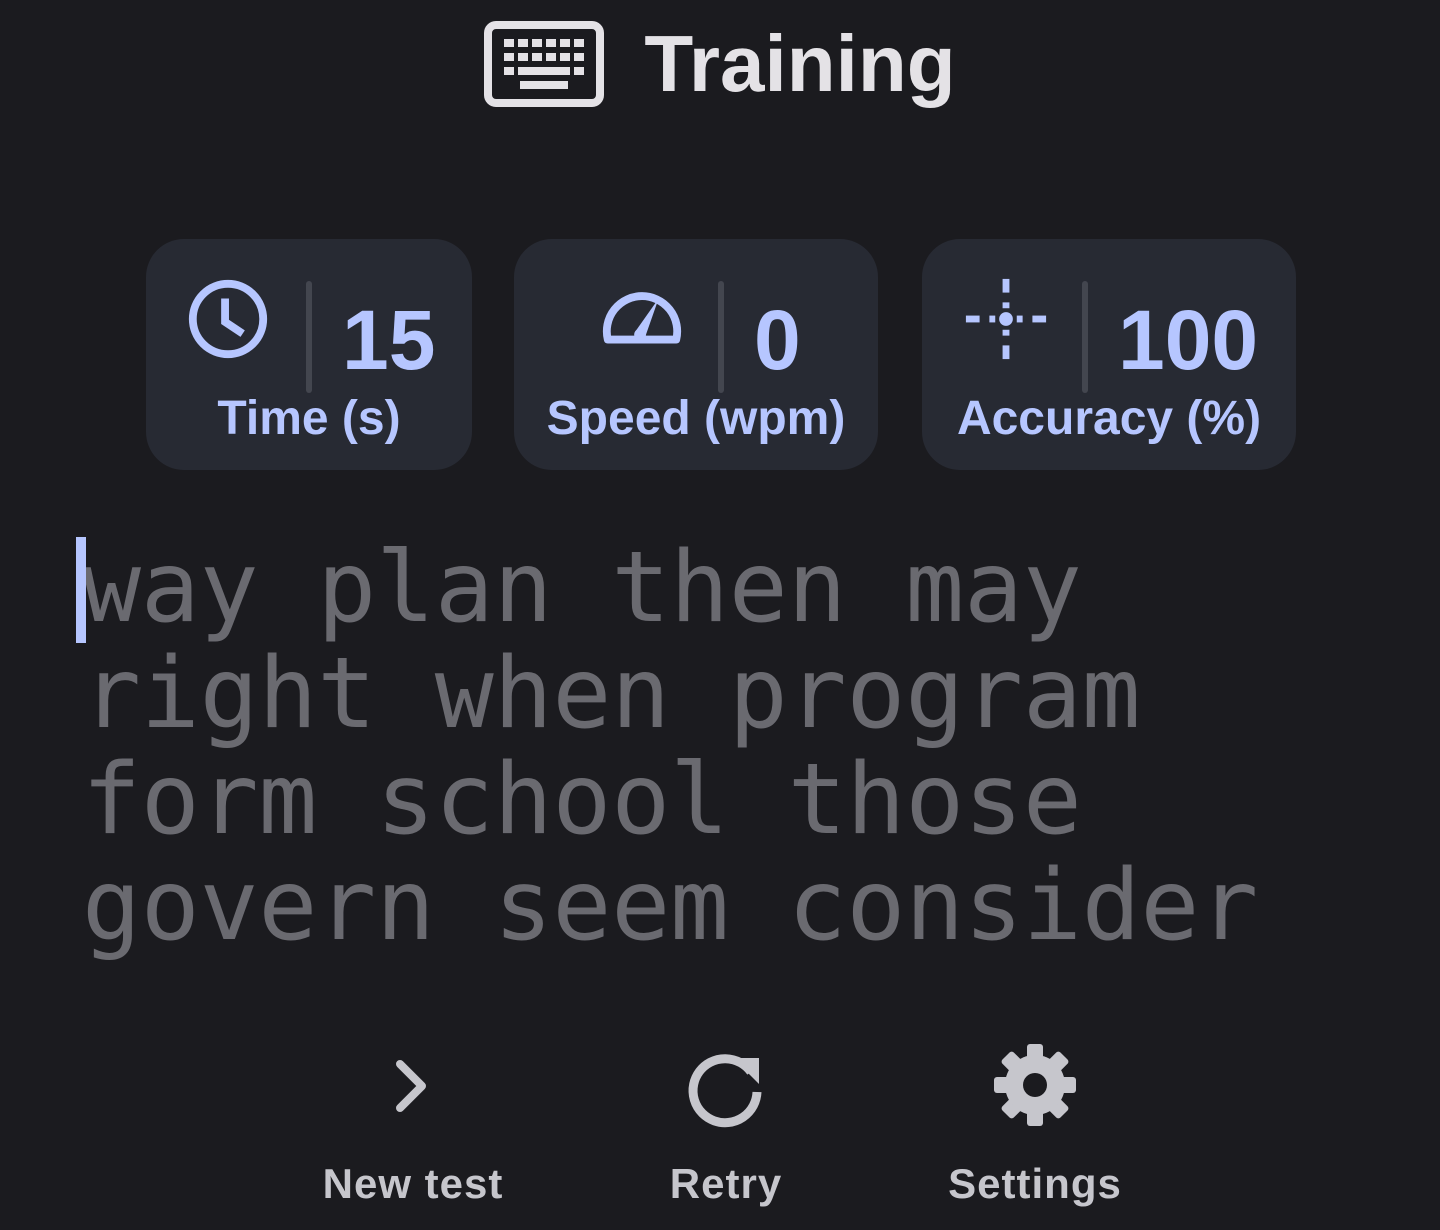 Image resolution: width=1440 pixels, height=1230 pixels. Describe the element at coordinates (413, 1130) in the screenshot. I see `new-test-button: New test` at that location.